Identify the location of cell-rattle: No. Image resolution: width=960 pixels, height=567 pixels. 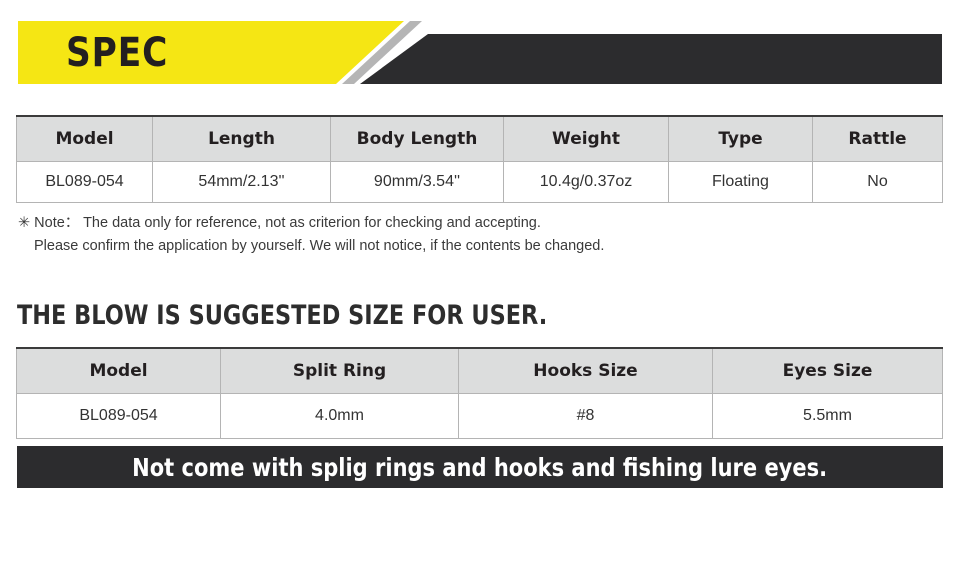
(877, 182).